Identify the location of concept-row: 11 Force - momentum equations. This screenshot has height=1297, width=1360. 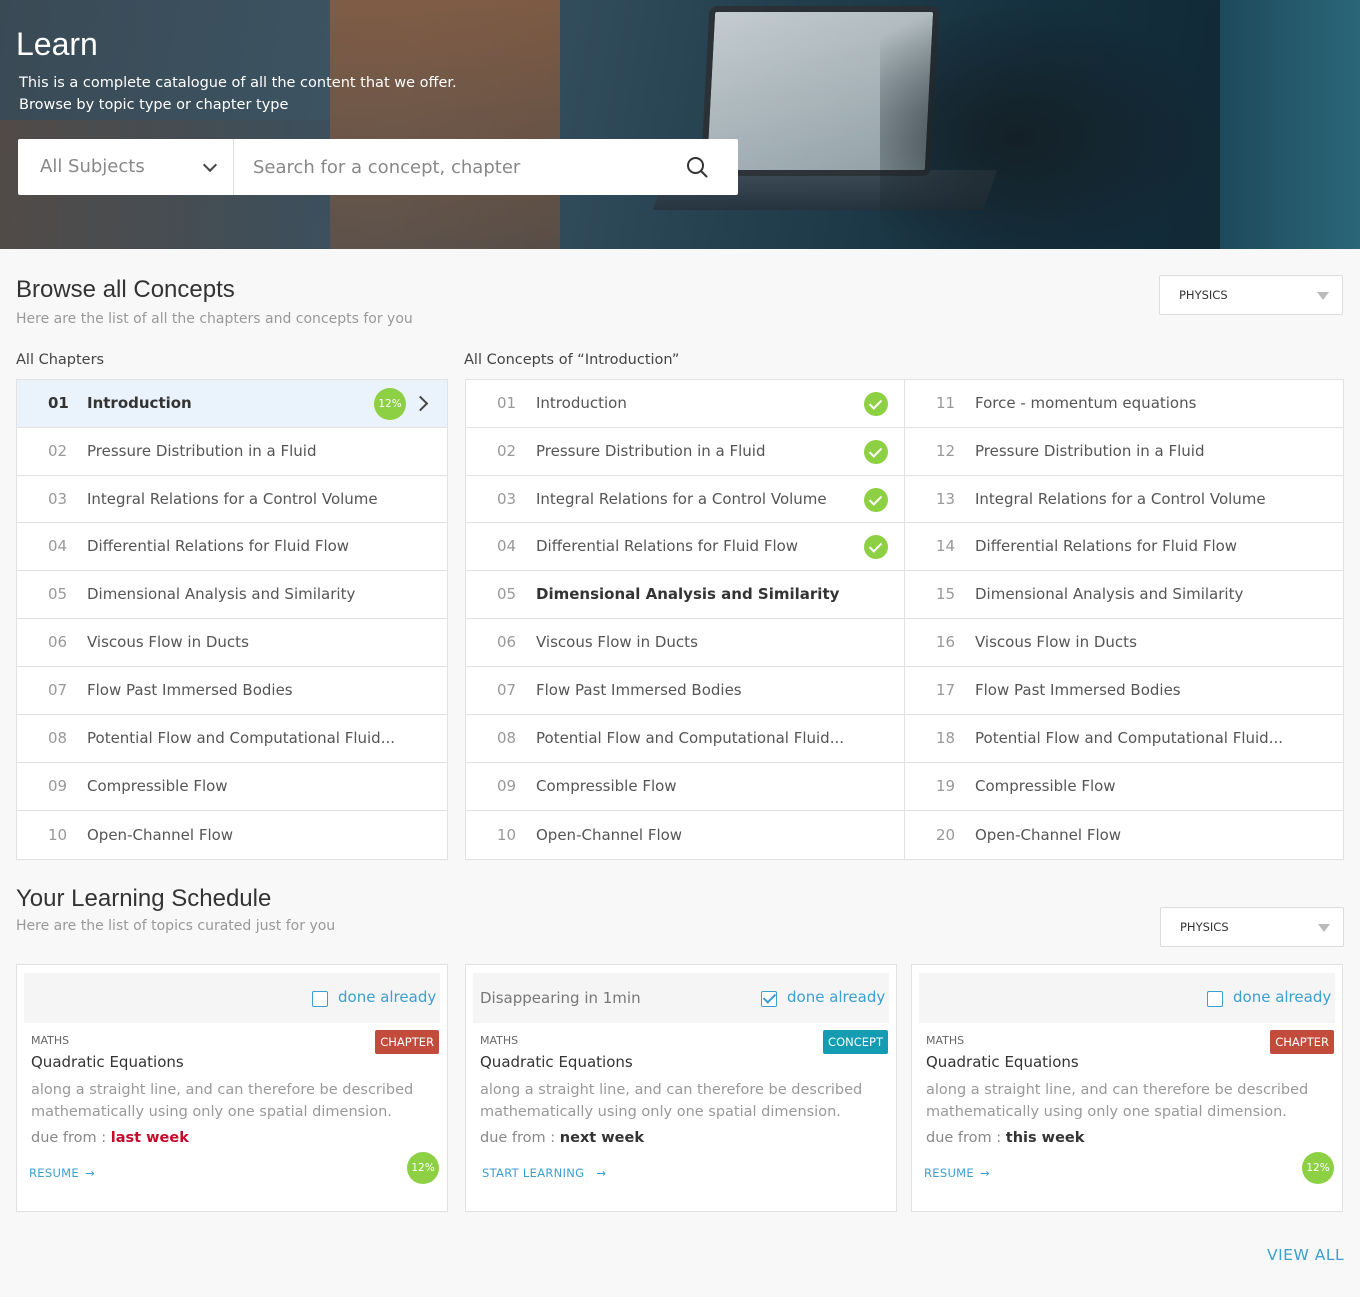
(1124, 404).